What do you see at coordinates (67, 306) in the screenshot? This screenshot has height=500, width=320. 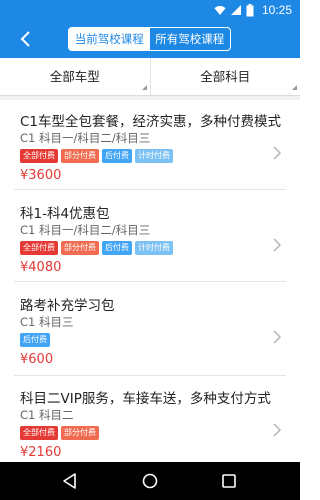 I see `course-title: 路考补充学习包` at bounding box center [67, 306].